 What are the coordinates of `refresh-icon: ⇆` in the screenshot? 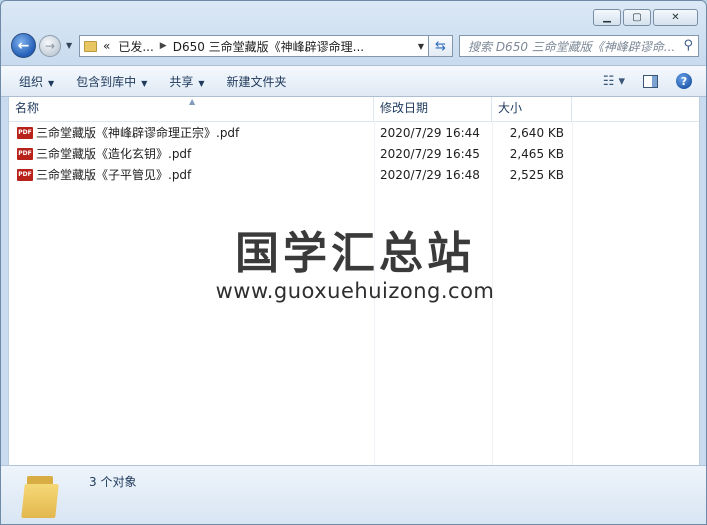 It's located at (440, 46).